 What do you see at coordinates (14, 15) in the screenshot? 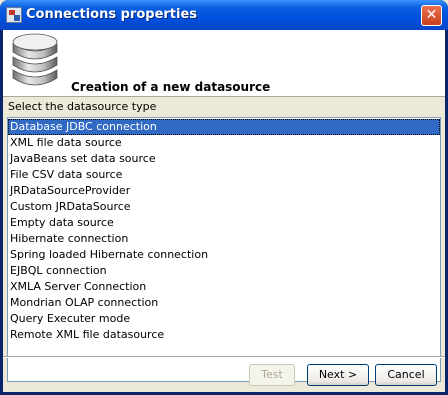
I see `app-icon` at bounding box center [14, 15].